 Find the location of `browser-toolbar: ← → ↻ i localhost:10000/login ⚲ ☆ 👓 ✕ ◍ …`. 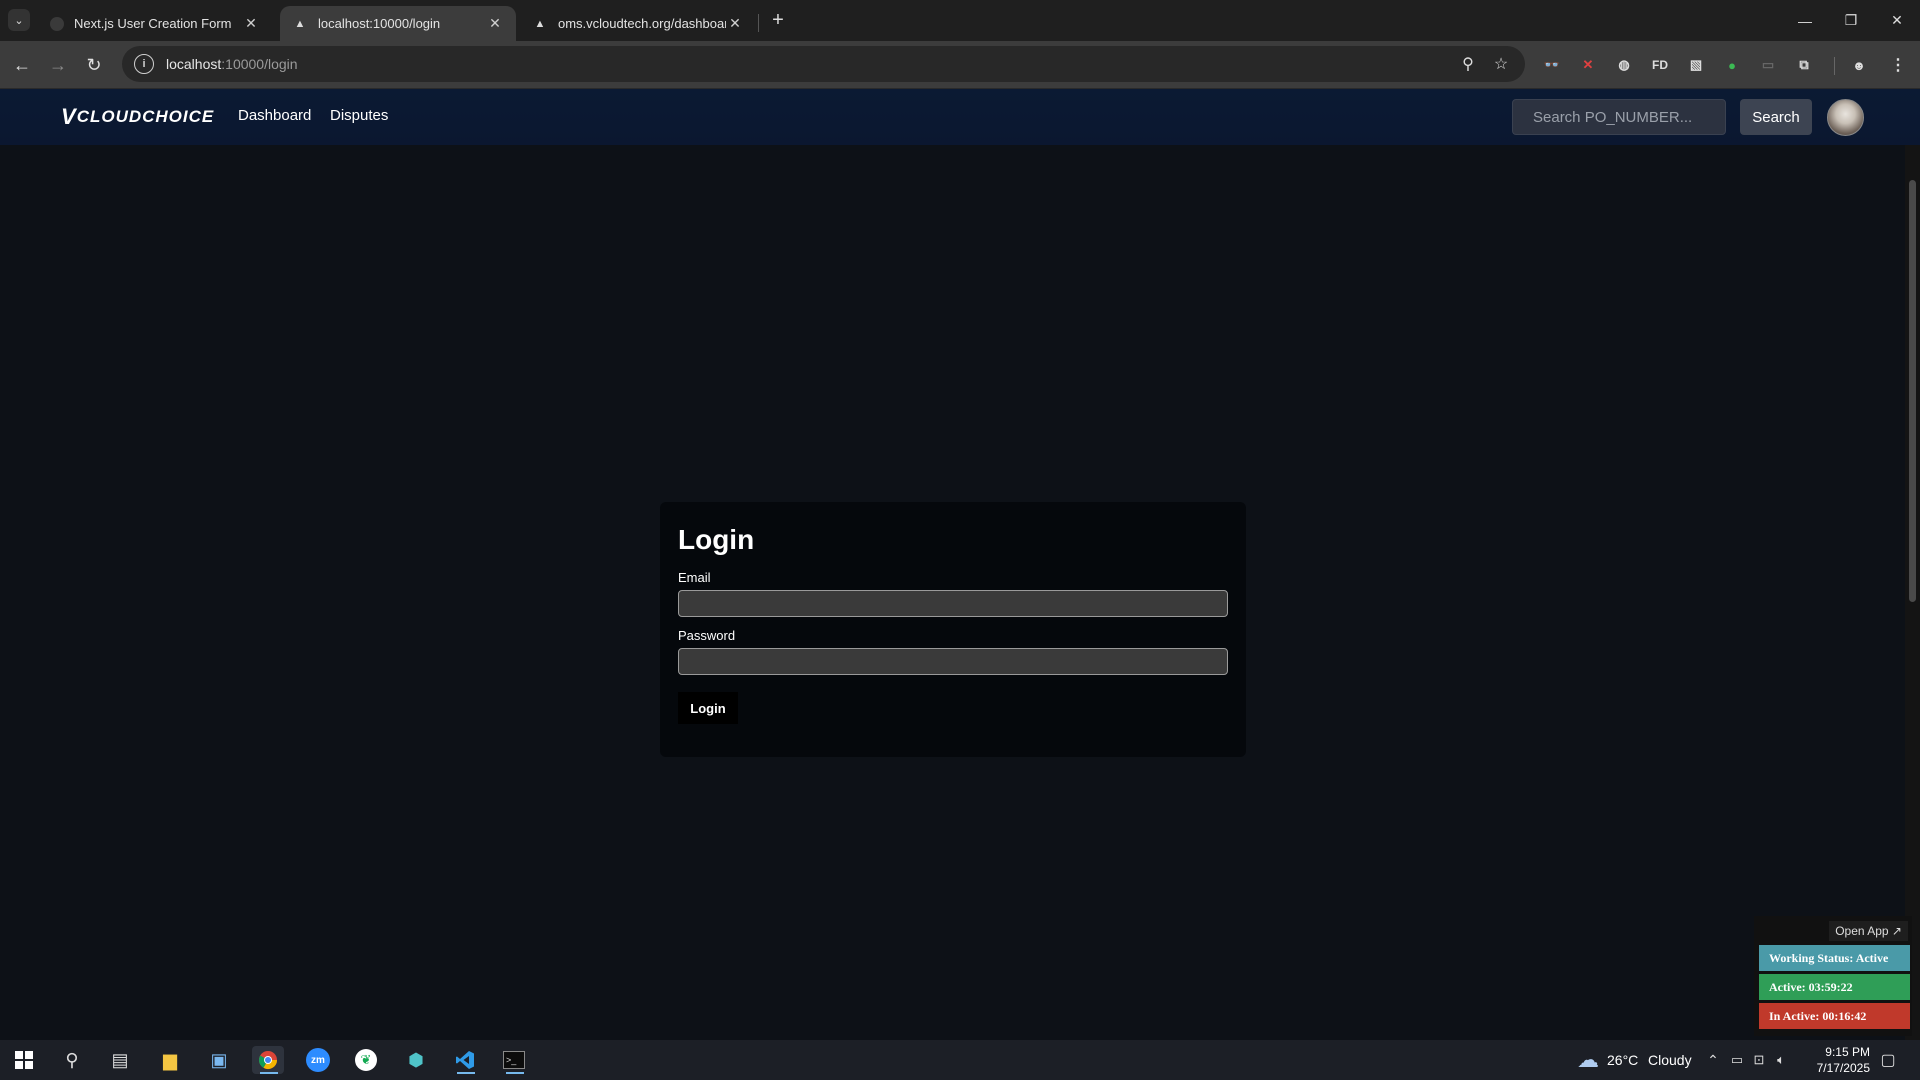

browser-toolbar: ← → ↻ i localhost:10000/login ⚲ ☆ 👓 ✕ ◍ … is located at coordinates (960, 65).